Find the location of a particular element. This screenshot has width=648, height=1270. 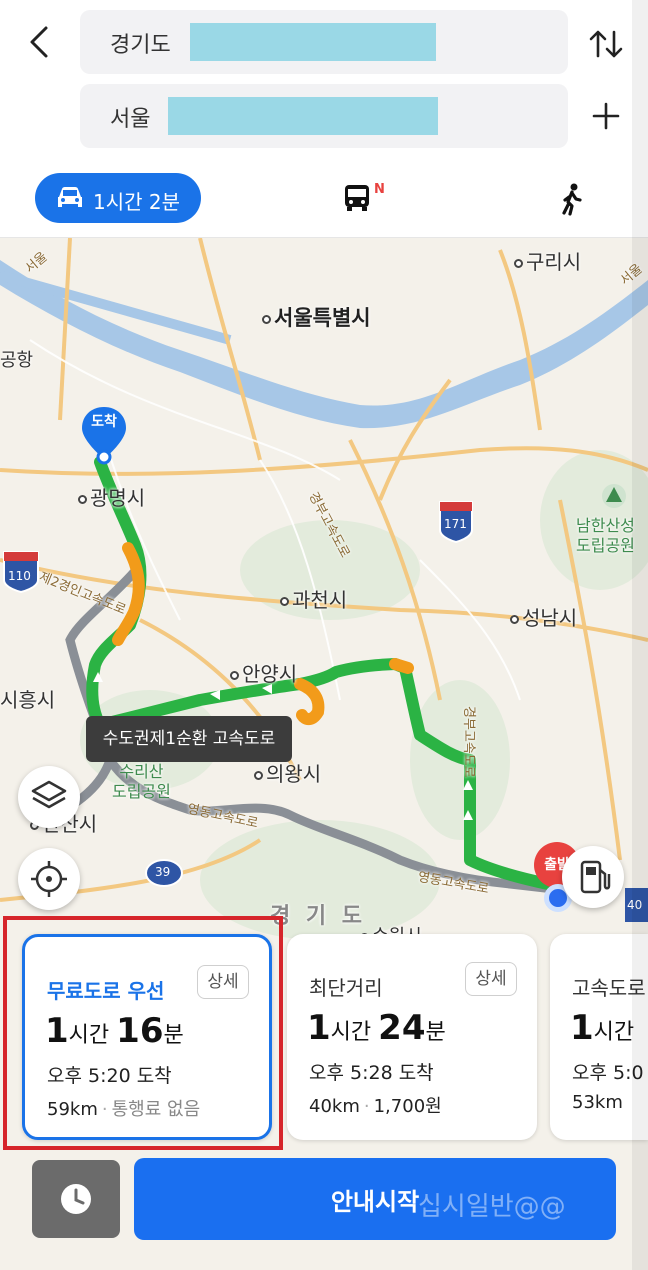

route-meta: 53km is located at coordinates (597, 1102).